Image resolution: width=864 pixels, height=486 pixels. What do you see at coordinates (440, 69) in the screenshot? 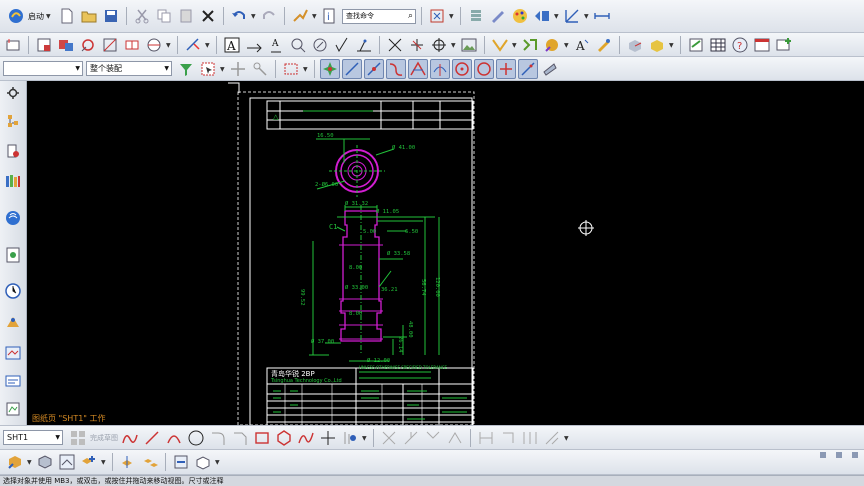
I see `arc-center-icon` at bounding box center [440, 69].